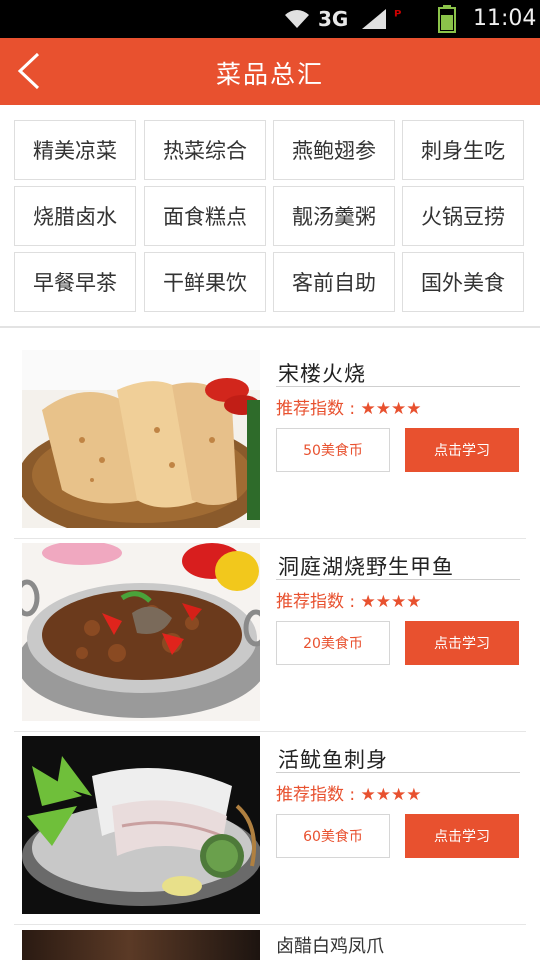  Describe the element at coordinates (333, 450) in the screenshot. I see `price-coins-button: 50美食币` at that location.